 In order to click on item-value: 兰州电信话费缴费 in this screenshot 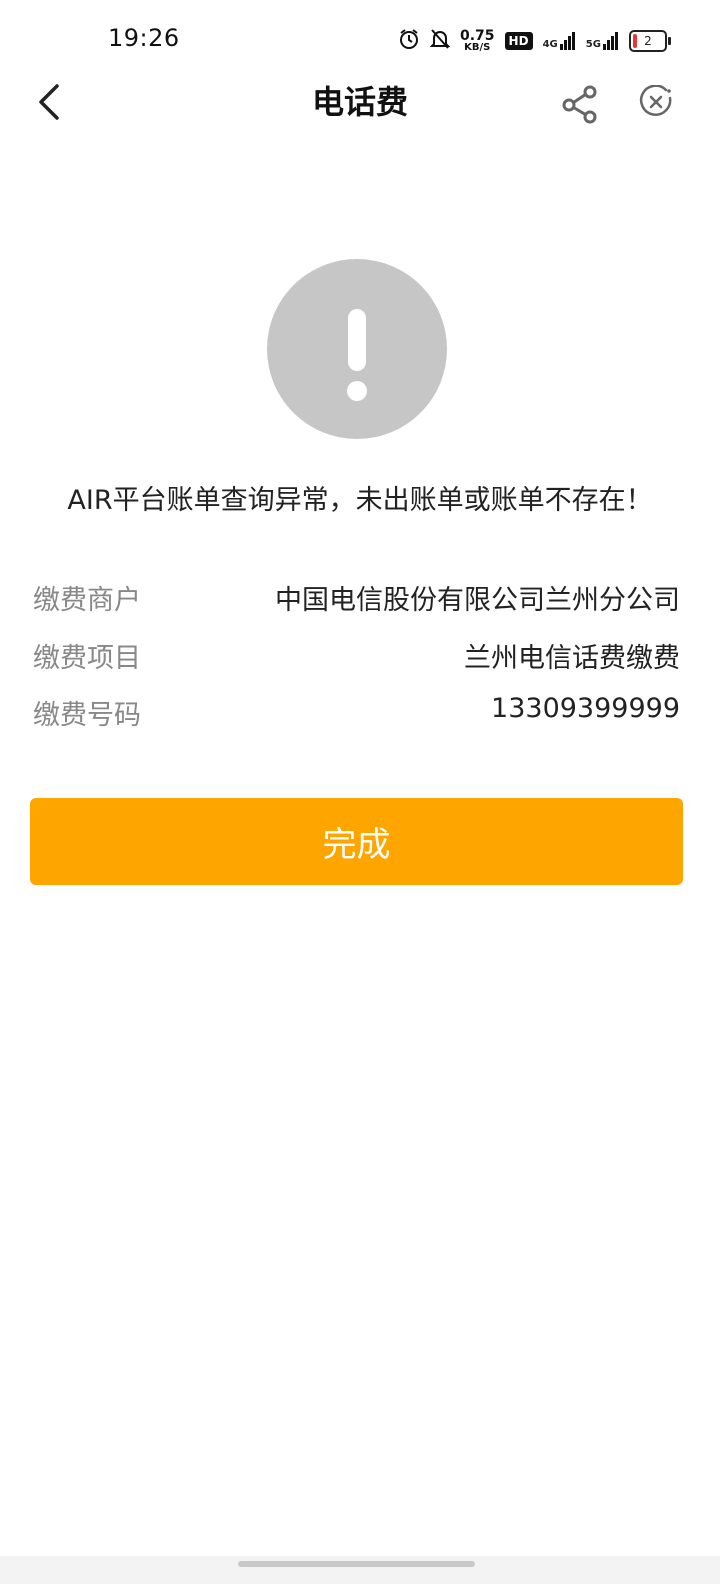, I will do `click(572, 658)`.